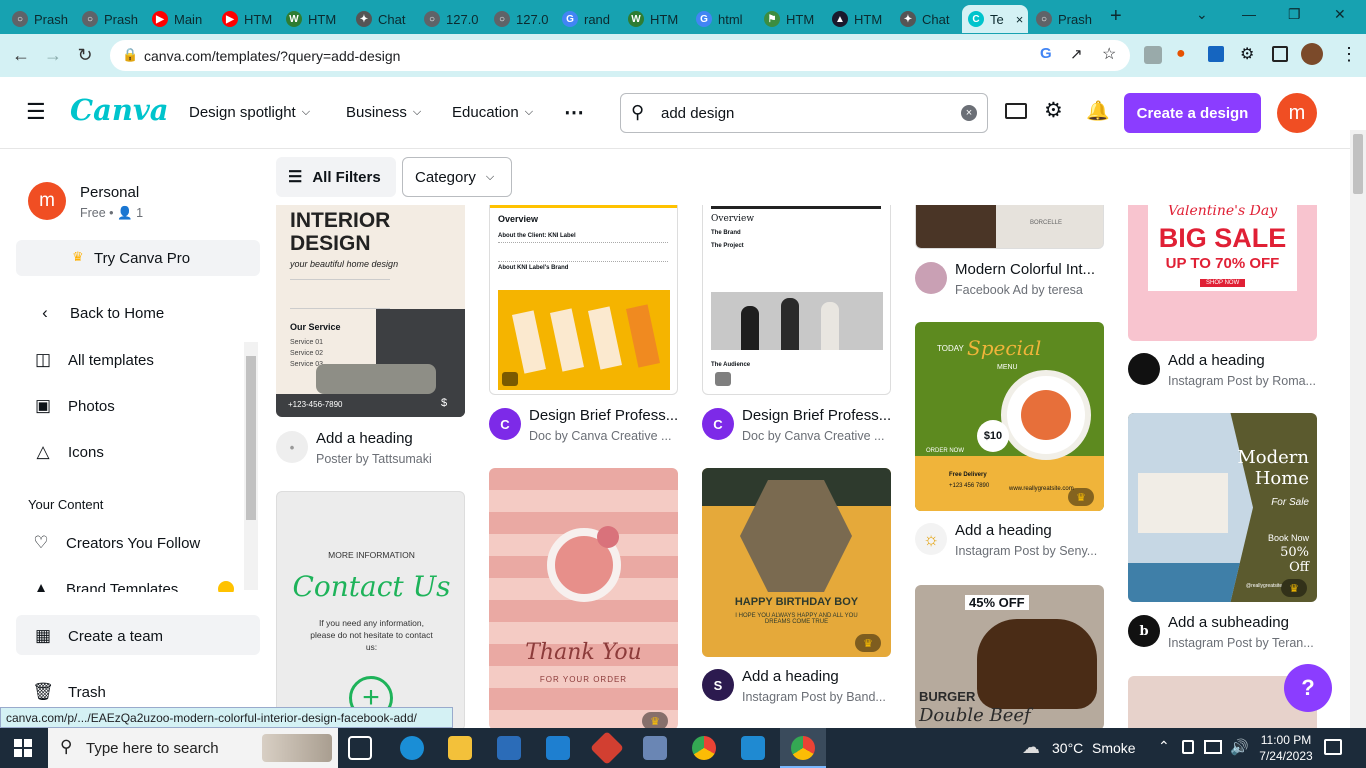 The width and height of the screenshot is (1366, 768). Describe the element at coordinates (803, 748) in the screenshot. I see `taskbar-chrome-active` at that location.